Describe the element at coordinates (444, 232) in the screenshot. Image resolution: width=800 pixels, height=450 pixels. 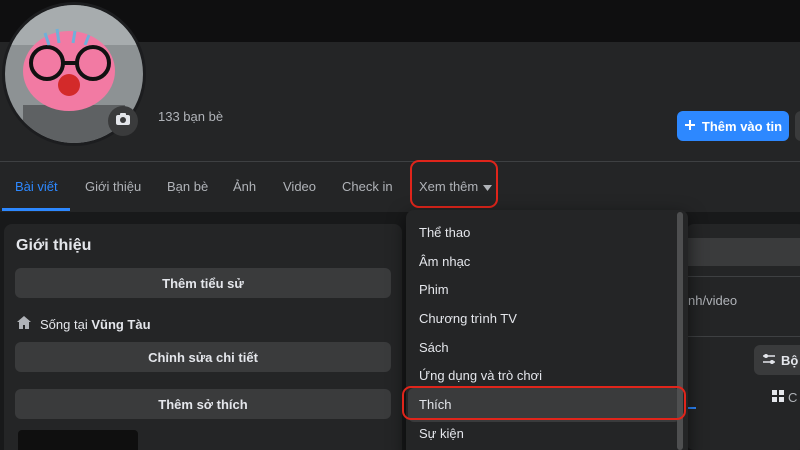
I see `dropdown-item-sports: Thể thao` at that location.